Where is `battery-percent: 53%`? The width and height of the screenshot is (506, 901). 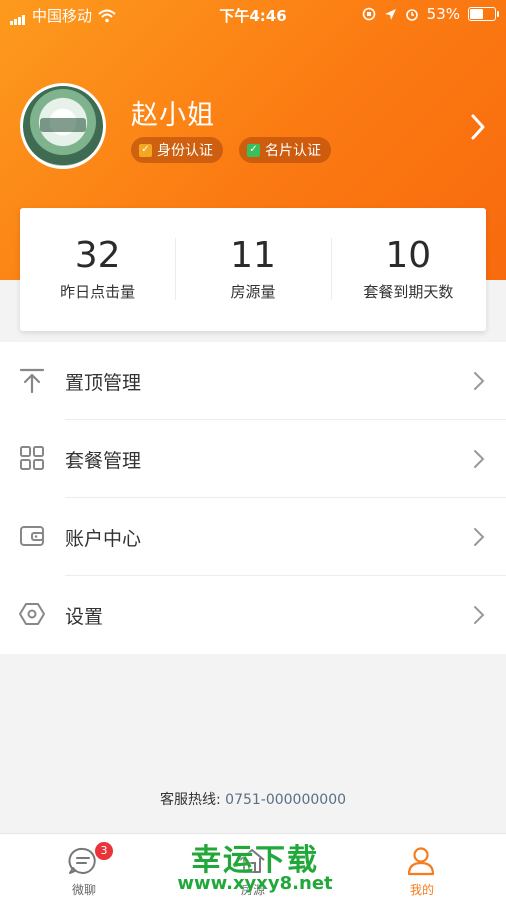
battery-percent: 53% is located at coordinates (443, 14).